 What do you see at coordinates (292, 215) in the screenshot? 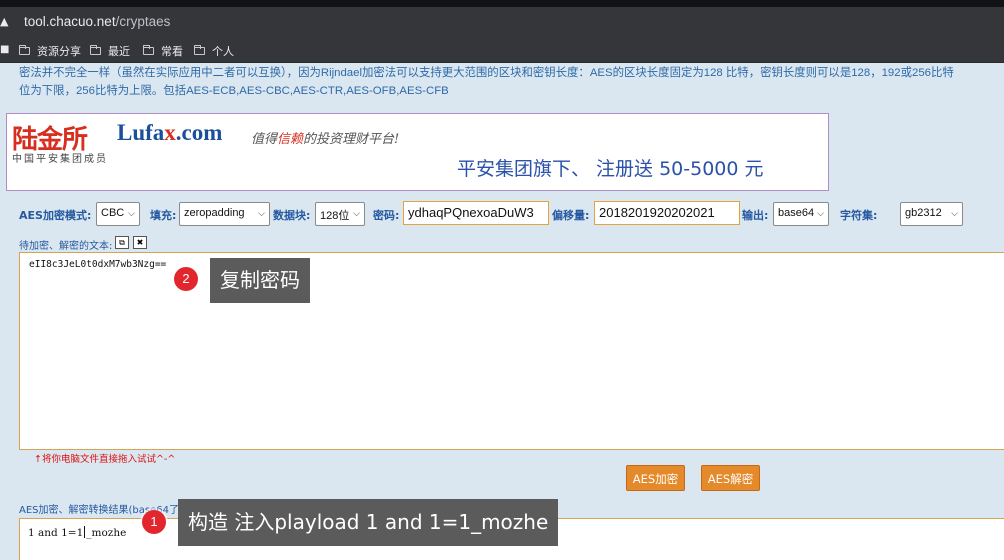
I see `block-size-label: 数据块:` at bounding box center [292, 215].